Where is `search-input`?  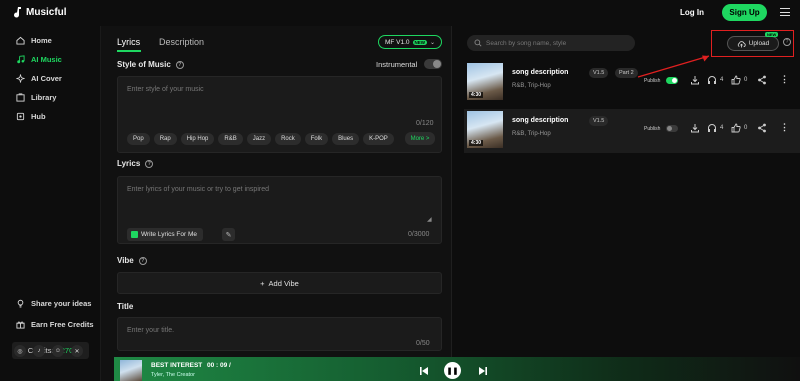 search-input is located at coordinates (556, 43).